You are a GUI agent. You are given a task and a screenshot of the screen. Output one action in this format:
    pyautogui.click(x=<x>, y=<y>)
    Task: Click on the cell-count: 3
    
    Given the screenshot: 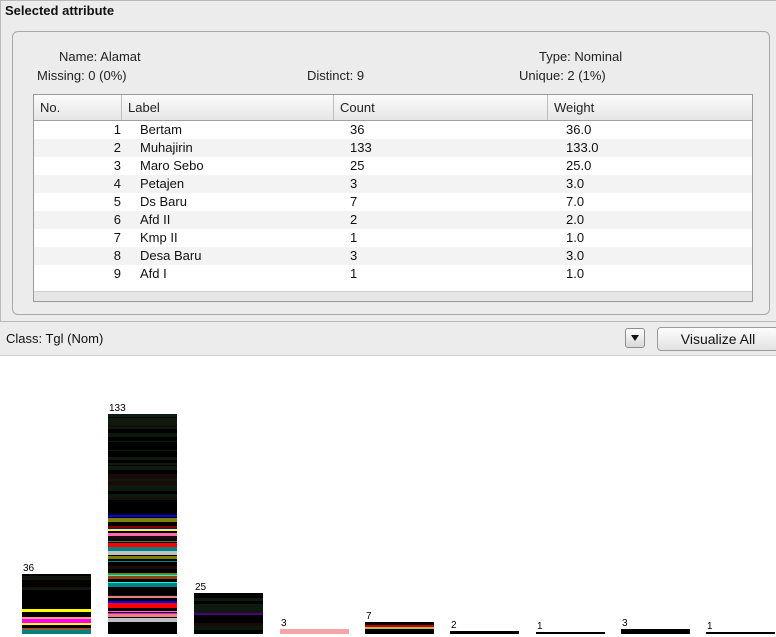 What is the action you would take?
    pyautogui.click(x=354, y=255)
    